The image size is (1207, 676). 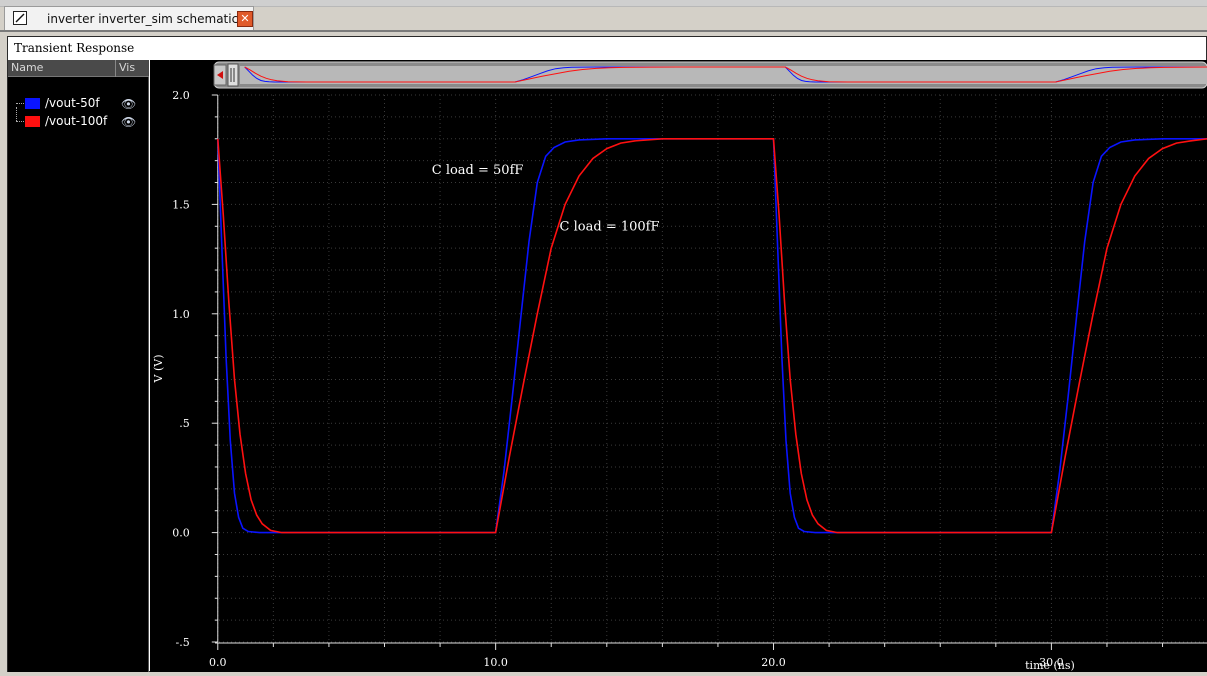 I want to click on signal-item-vout-50f: /vout-50f 👁︎, so click(x=78, y=104).